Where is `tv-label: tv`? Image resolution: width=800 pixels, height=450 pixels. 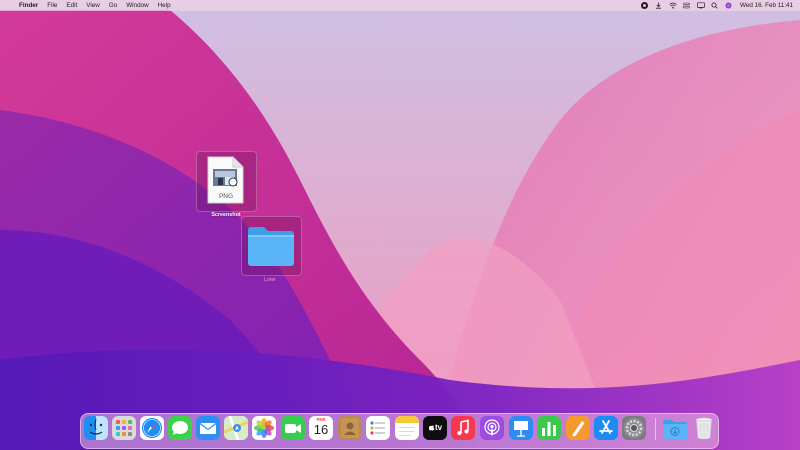
tv-label: tv is located at coordinates (439, 427).